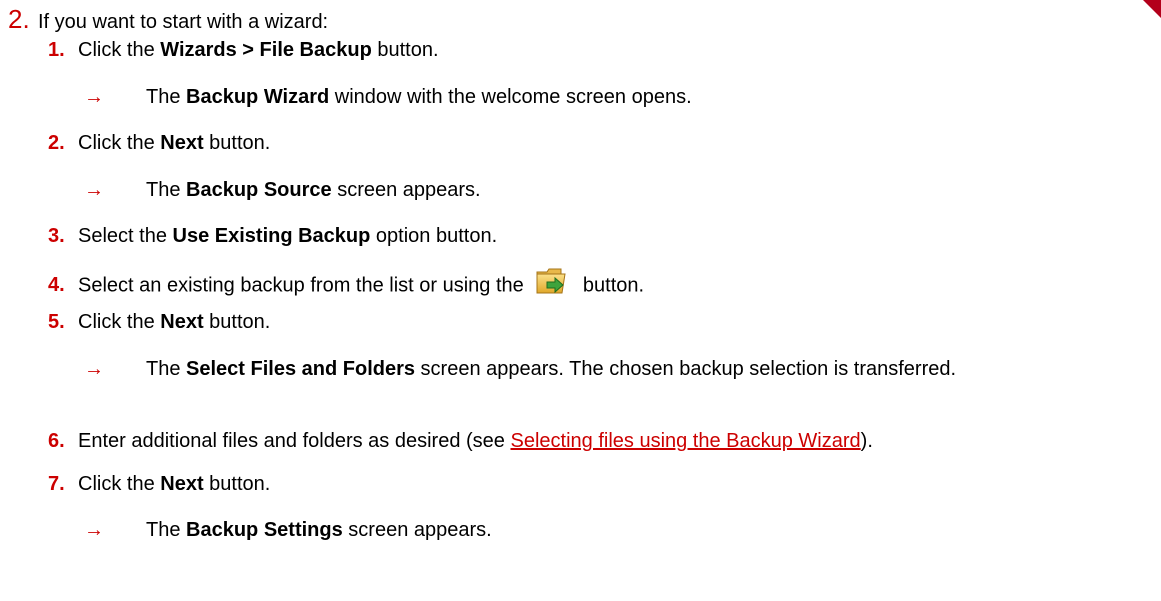 This screenshot has height=601, width=1161. Describe the element at coordinates (56, 441) in the screenshot. I see `substep-number: 6.` at that location.